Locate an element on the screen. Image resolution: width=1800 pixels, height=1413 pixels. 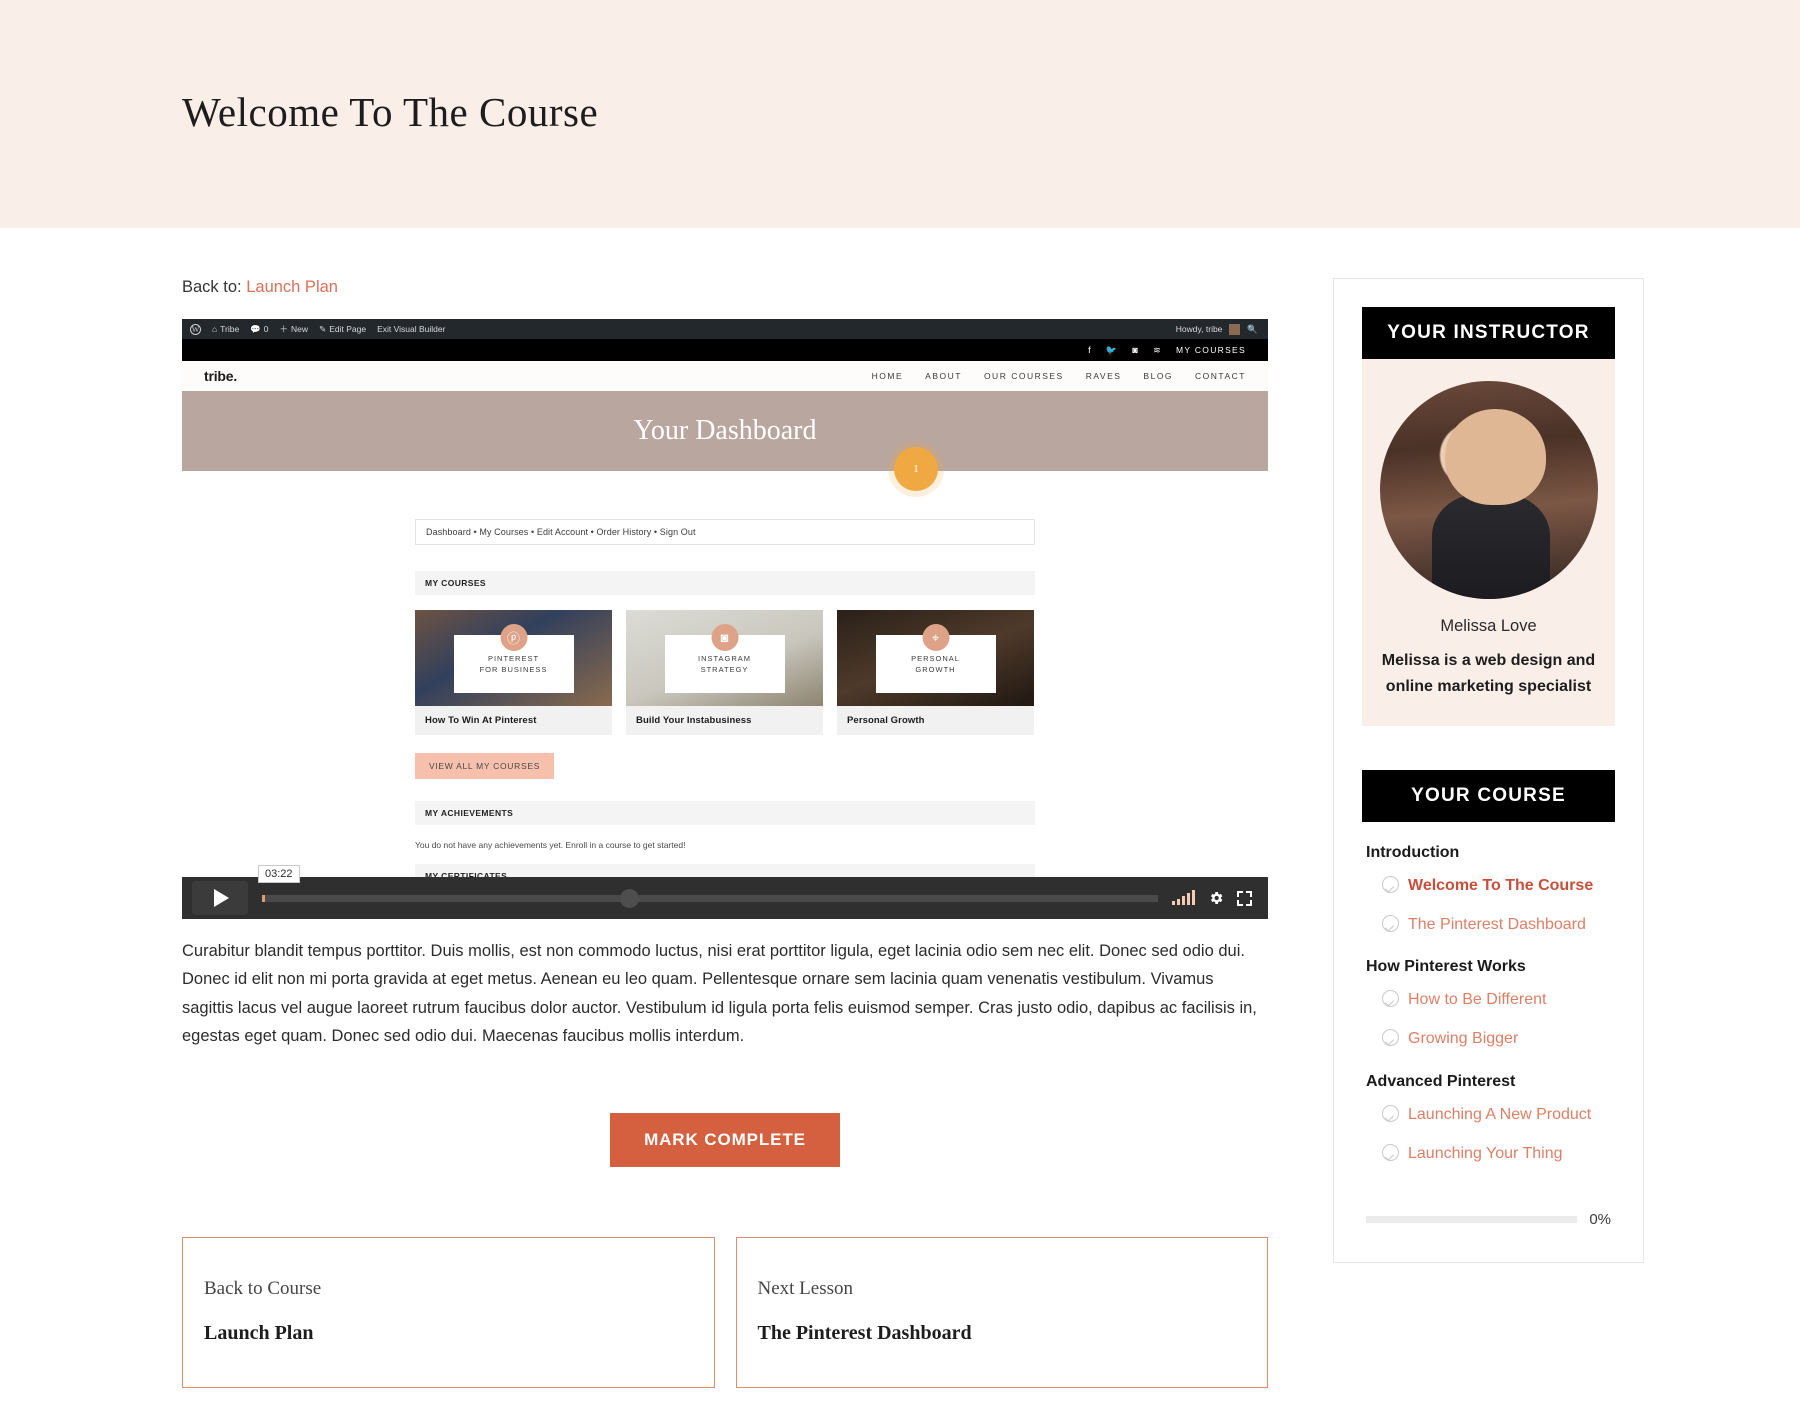
course-lesson-item: Welcome To The Course is located at coordinates (1488, 885).